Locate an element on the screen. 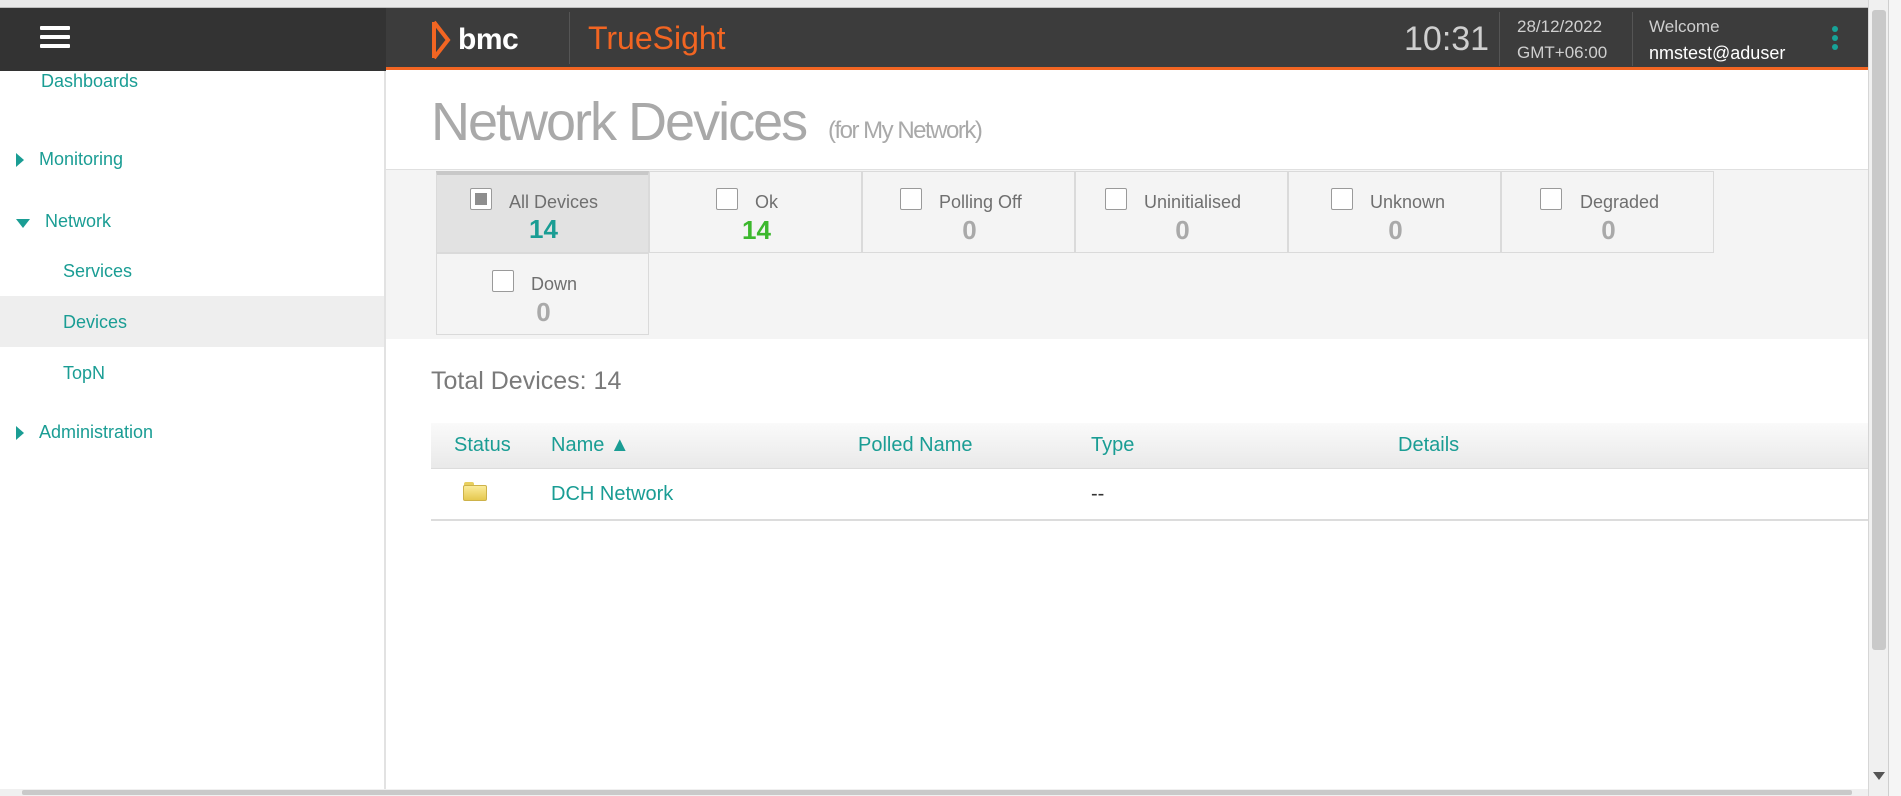 The height and width of the screenshot is (796, 1901). sidebar-item-monitoring: Monitoring is located at coordinates (192, 162).